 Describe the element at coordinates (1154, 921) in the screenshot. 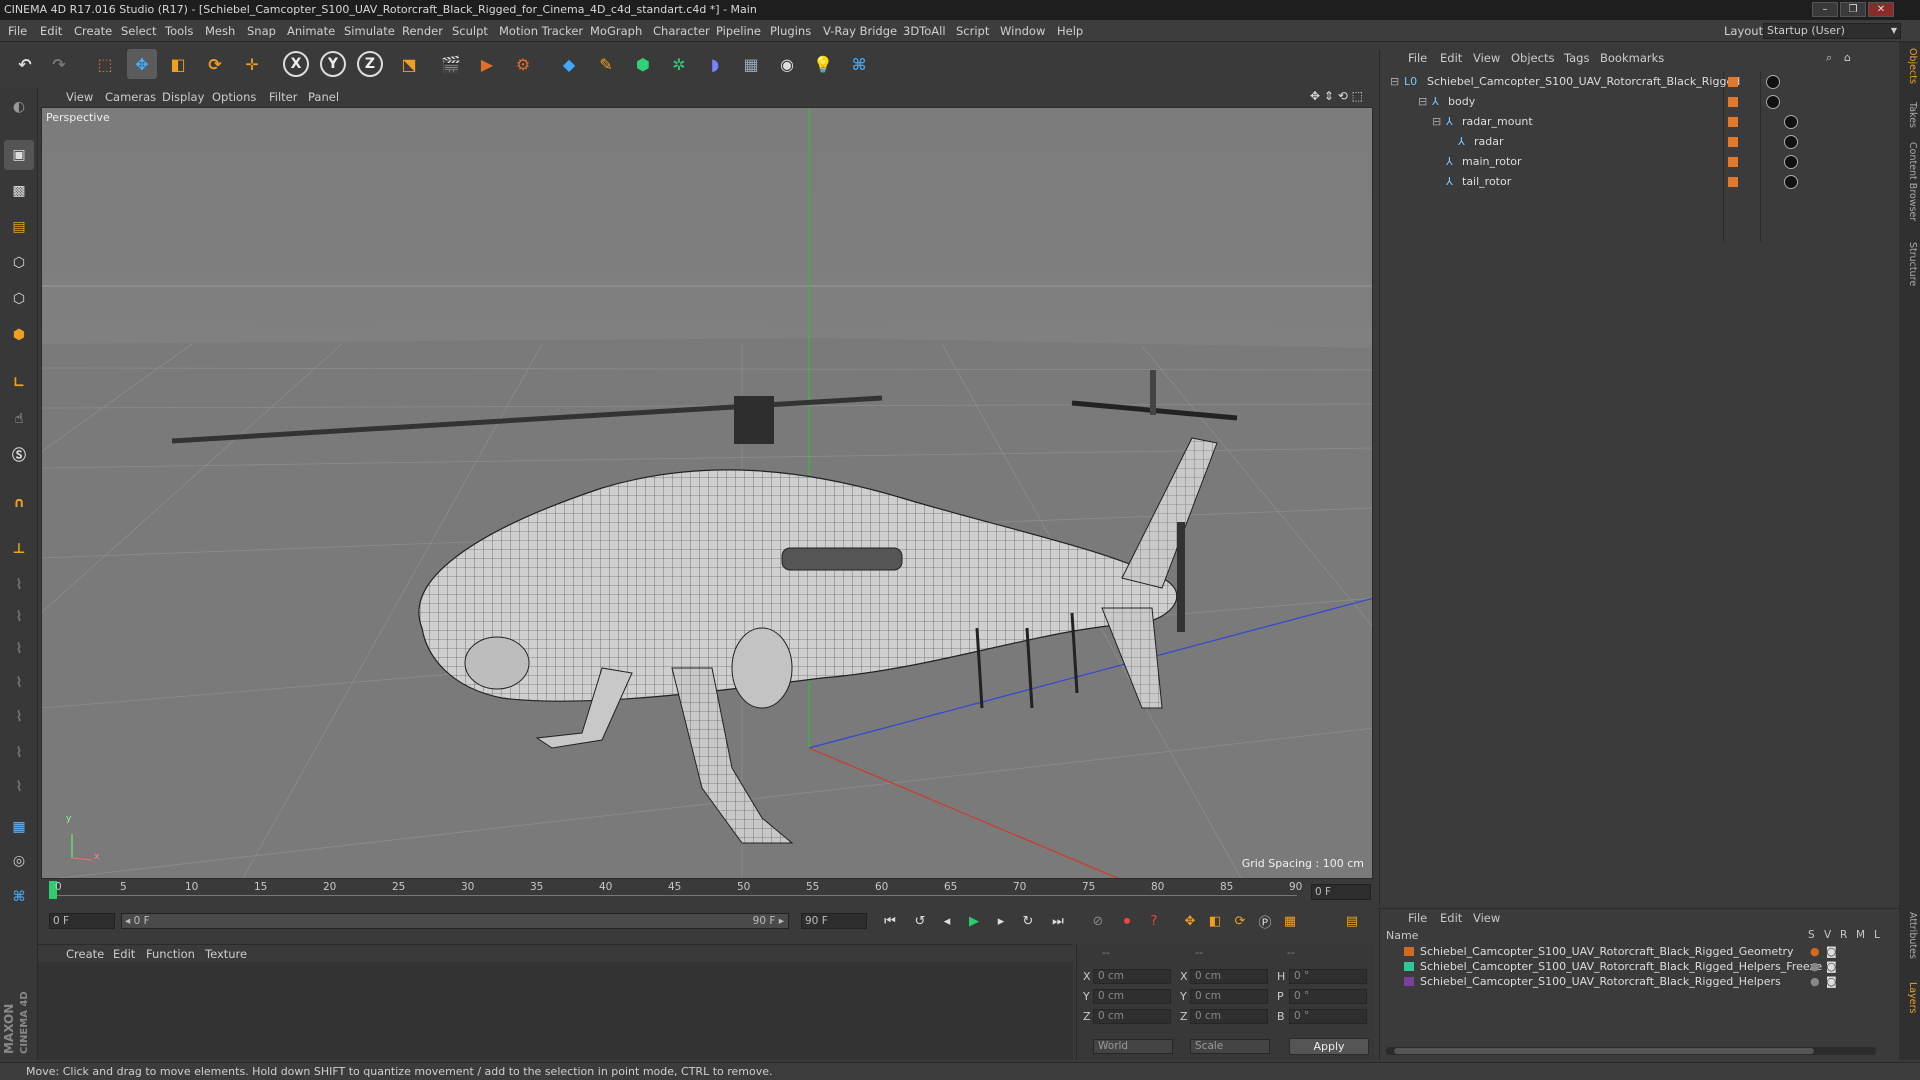

I see `keyframe-selection-icon: ?` at that location.